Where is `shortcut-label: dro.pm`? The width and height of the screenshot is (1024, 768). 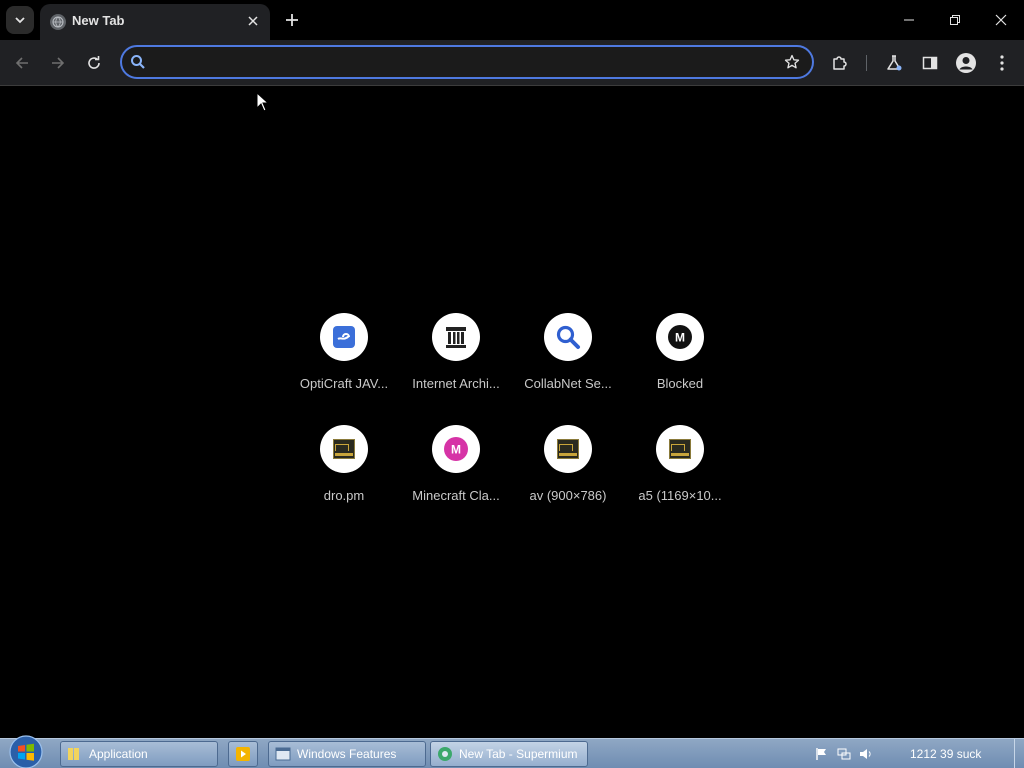 shortcut-label: dro.pm is located at coordinates (344, 495).